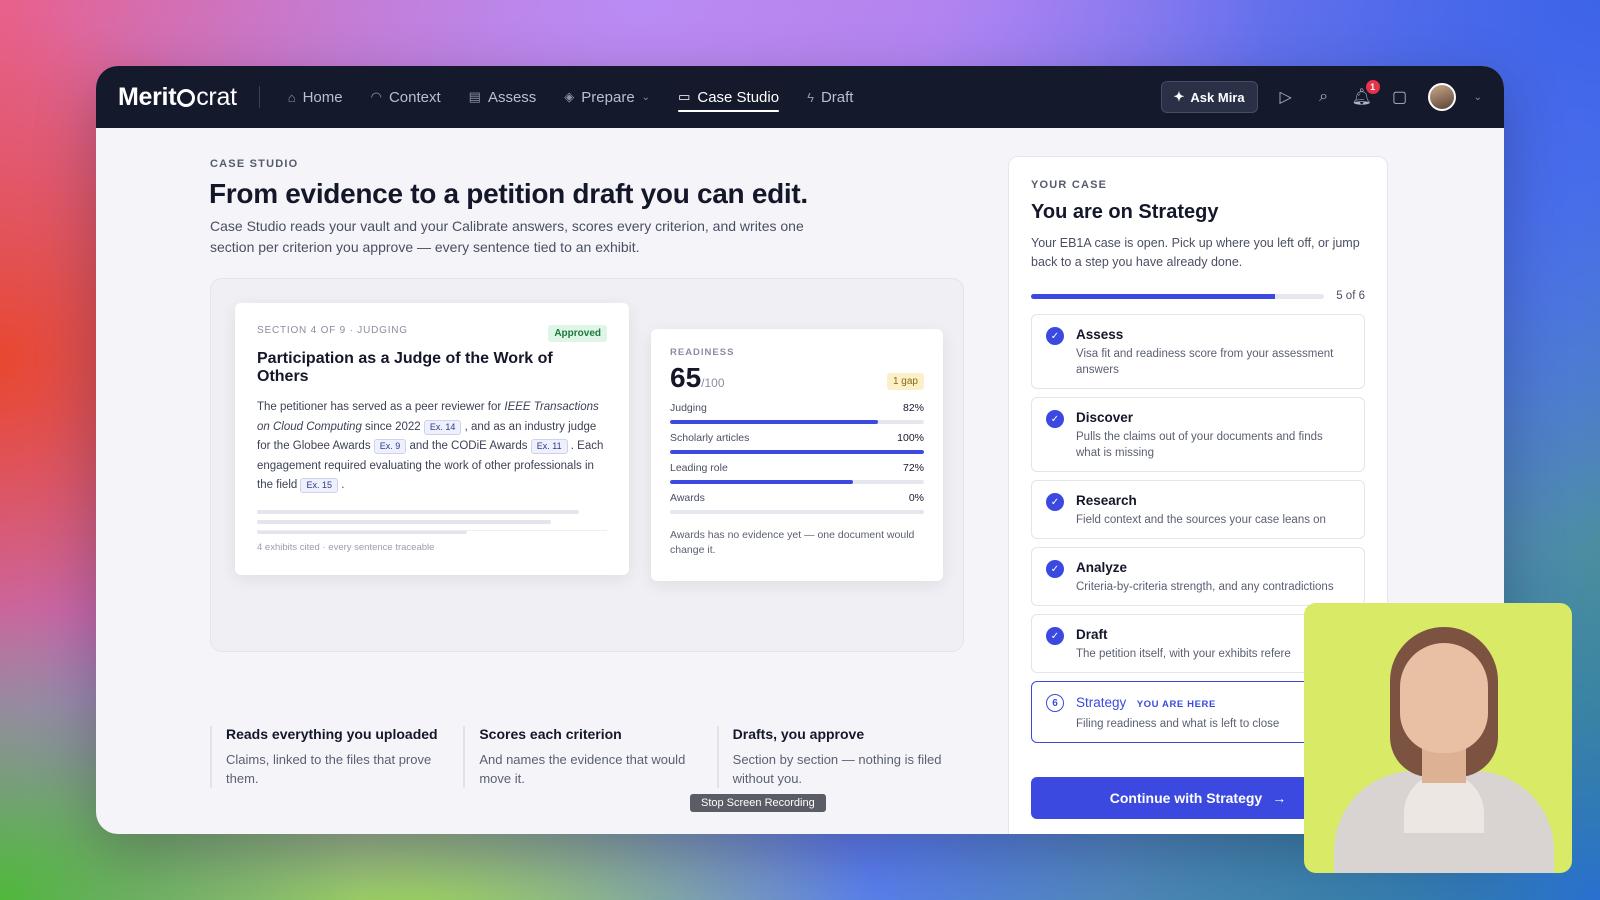  I want to click on exhibit-tag: Ex. 15, so click(319, 485).